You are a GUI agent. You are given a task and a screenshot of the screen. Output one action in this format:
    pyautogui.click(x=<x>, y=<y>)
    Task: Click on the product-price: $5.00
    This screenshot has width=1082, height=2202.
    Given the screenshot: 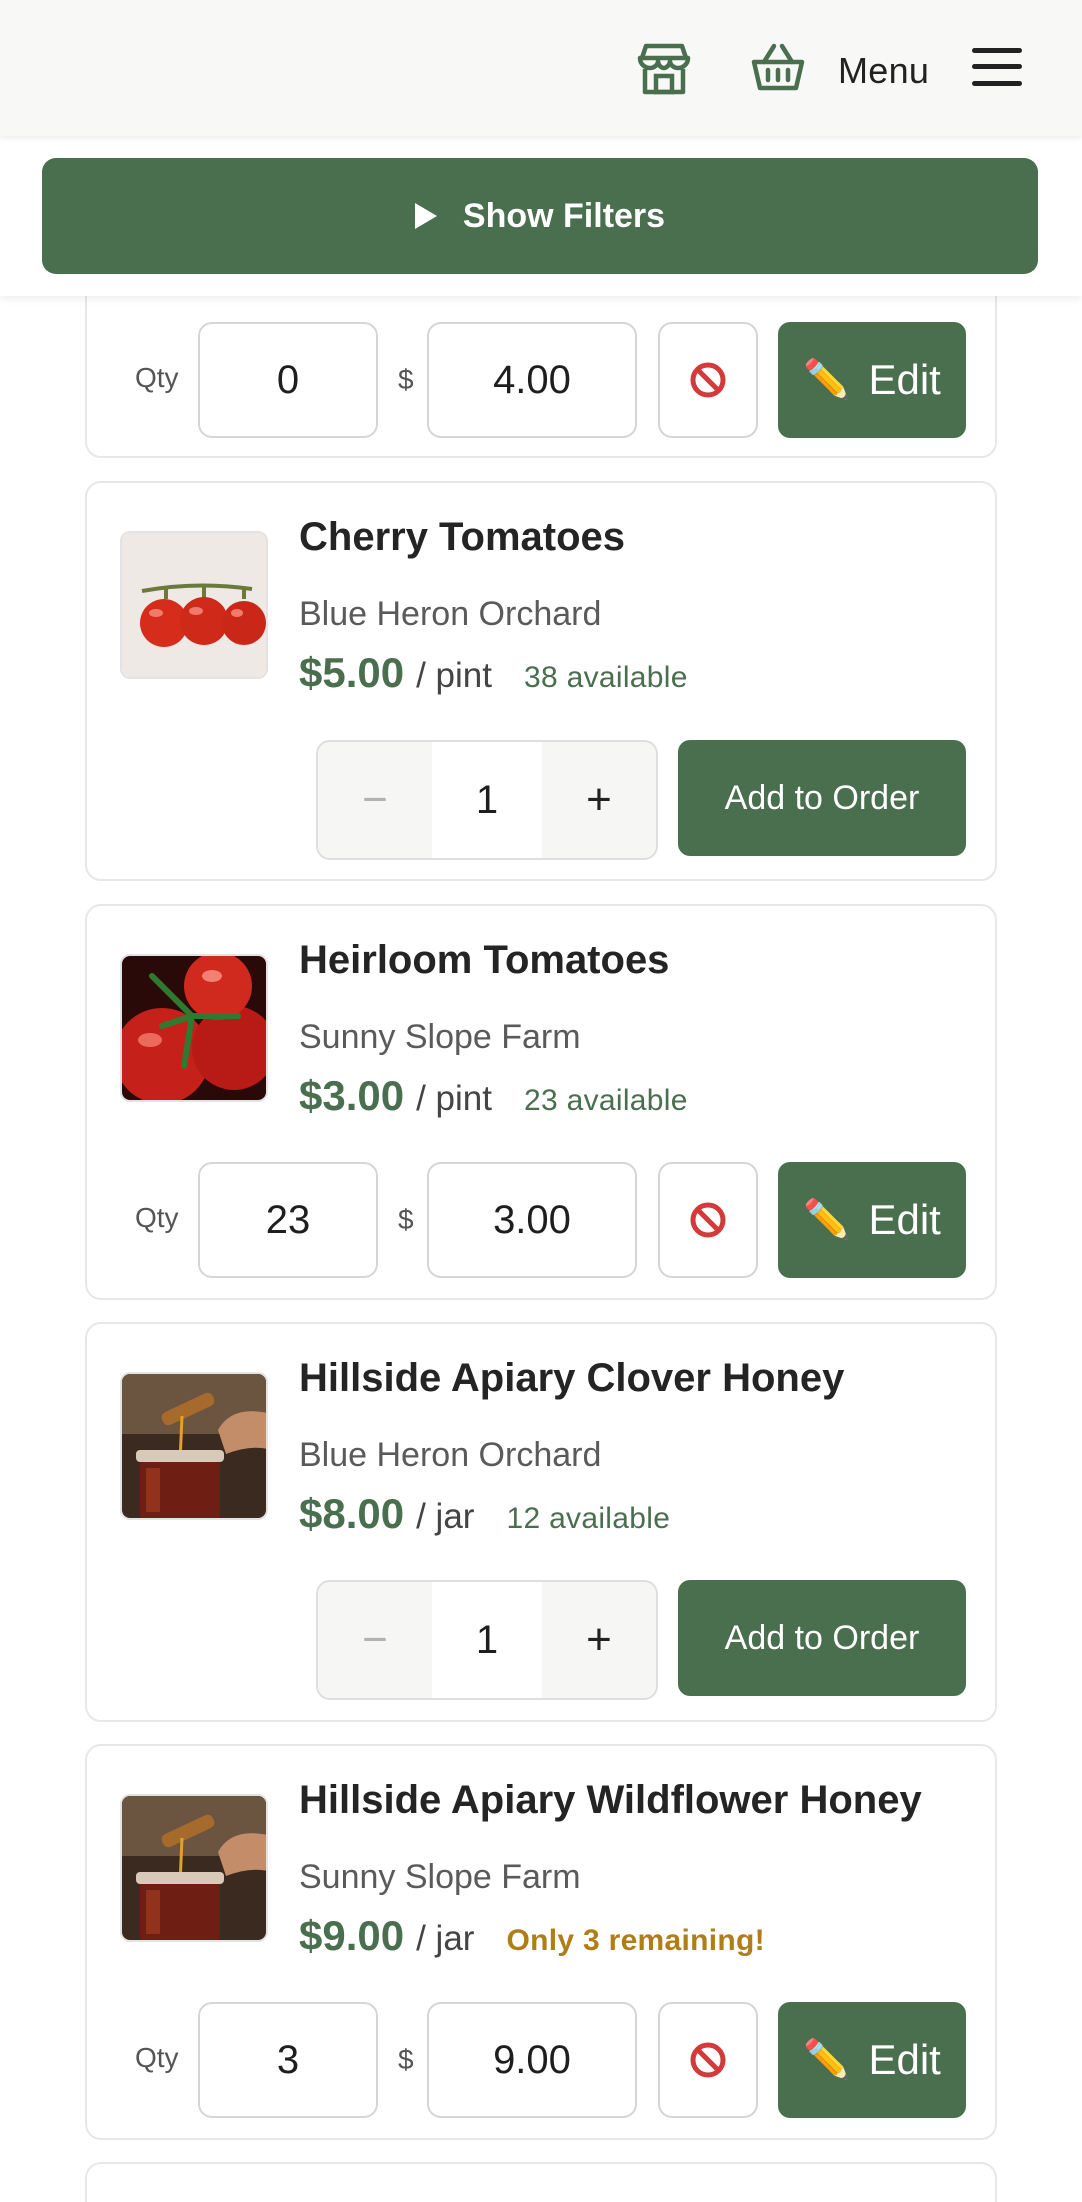 What is the action you would take?
    pyautogui.click(x=352, y=672)
    